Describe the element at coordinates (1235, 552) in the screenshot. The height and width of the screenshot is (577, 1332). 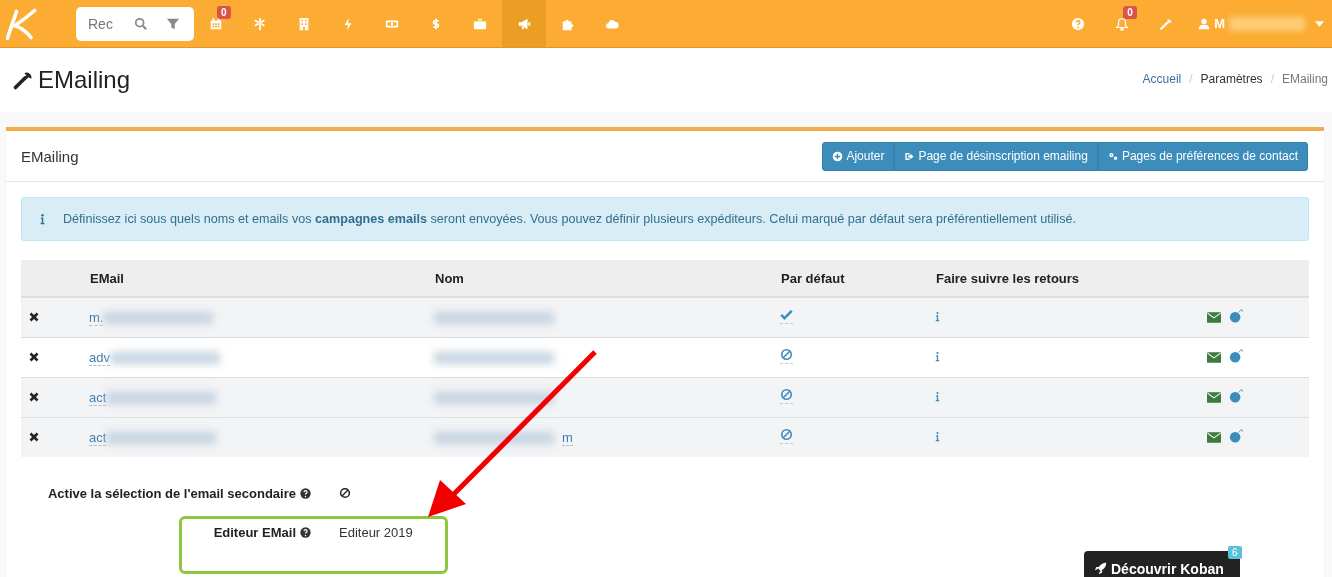
I see `count-badge: 6` at that location.